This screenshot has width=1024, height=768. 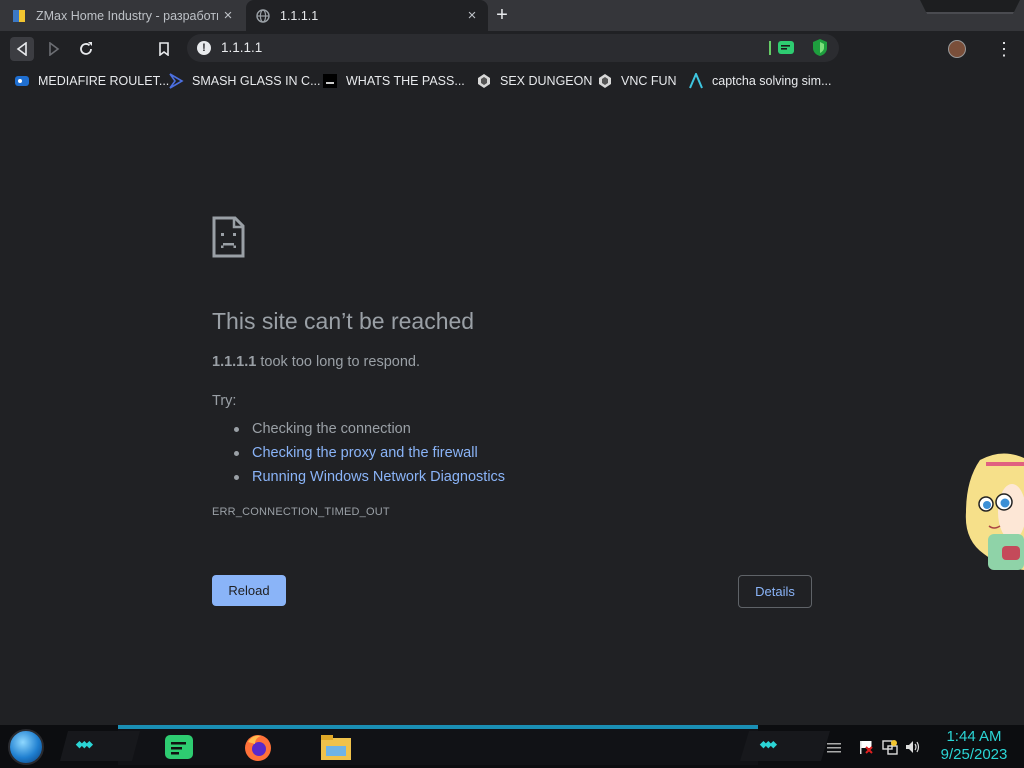 I want to click on info-icon: !, so click(x=204, y=48).